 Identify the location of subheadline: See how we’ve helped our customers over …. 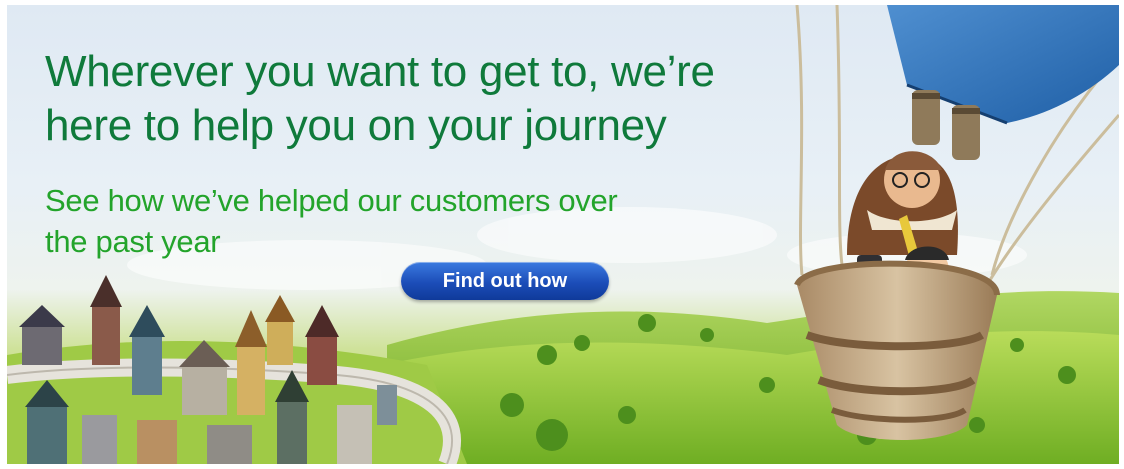
(331, 221).